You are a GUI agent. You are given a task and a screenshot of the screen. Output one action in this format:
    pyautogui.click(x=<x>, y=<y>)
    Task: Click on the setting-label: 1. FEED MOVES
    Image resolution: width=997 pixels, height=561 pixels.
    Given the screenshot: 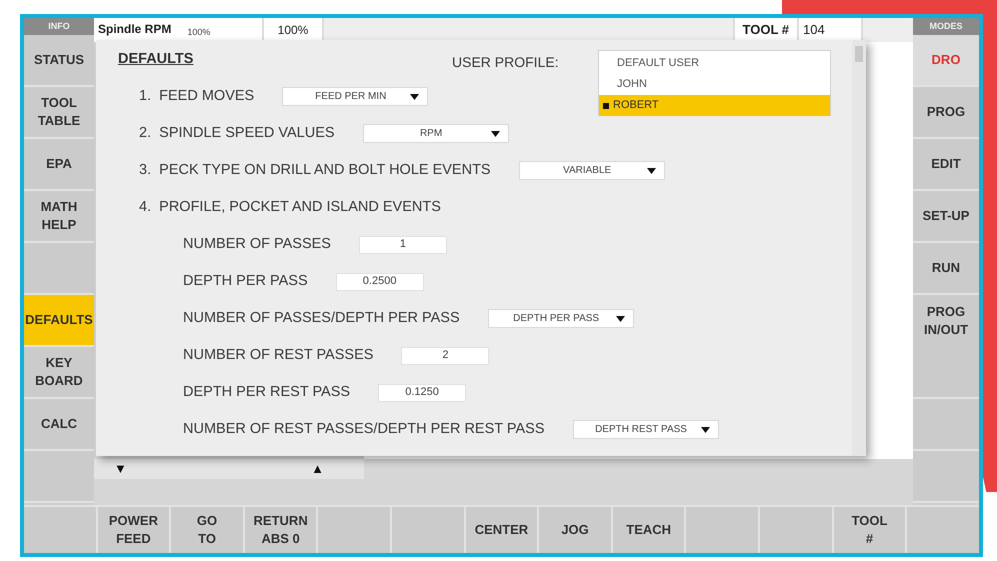 What is the action you would take?
    pyautogui.click(x=196, y=96)
    